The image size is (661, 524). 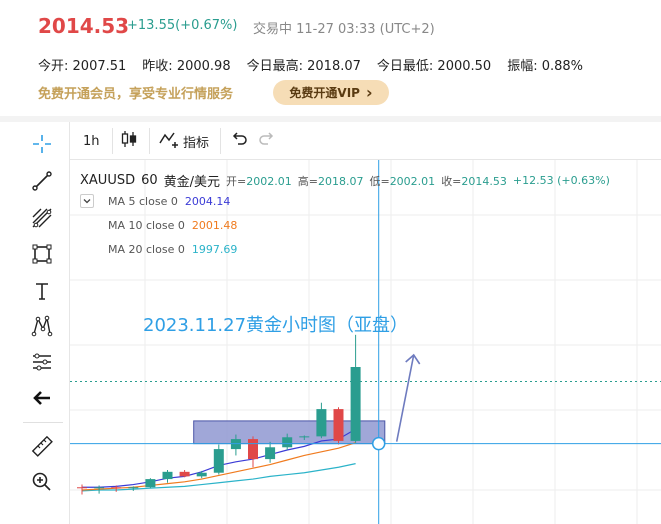 What do you see at coordinates (136, 94) in the screenshot?
I see `promo-text: 免费开通会员，享受专业行情服务` at bounding box center [136, 94].